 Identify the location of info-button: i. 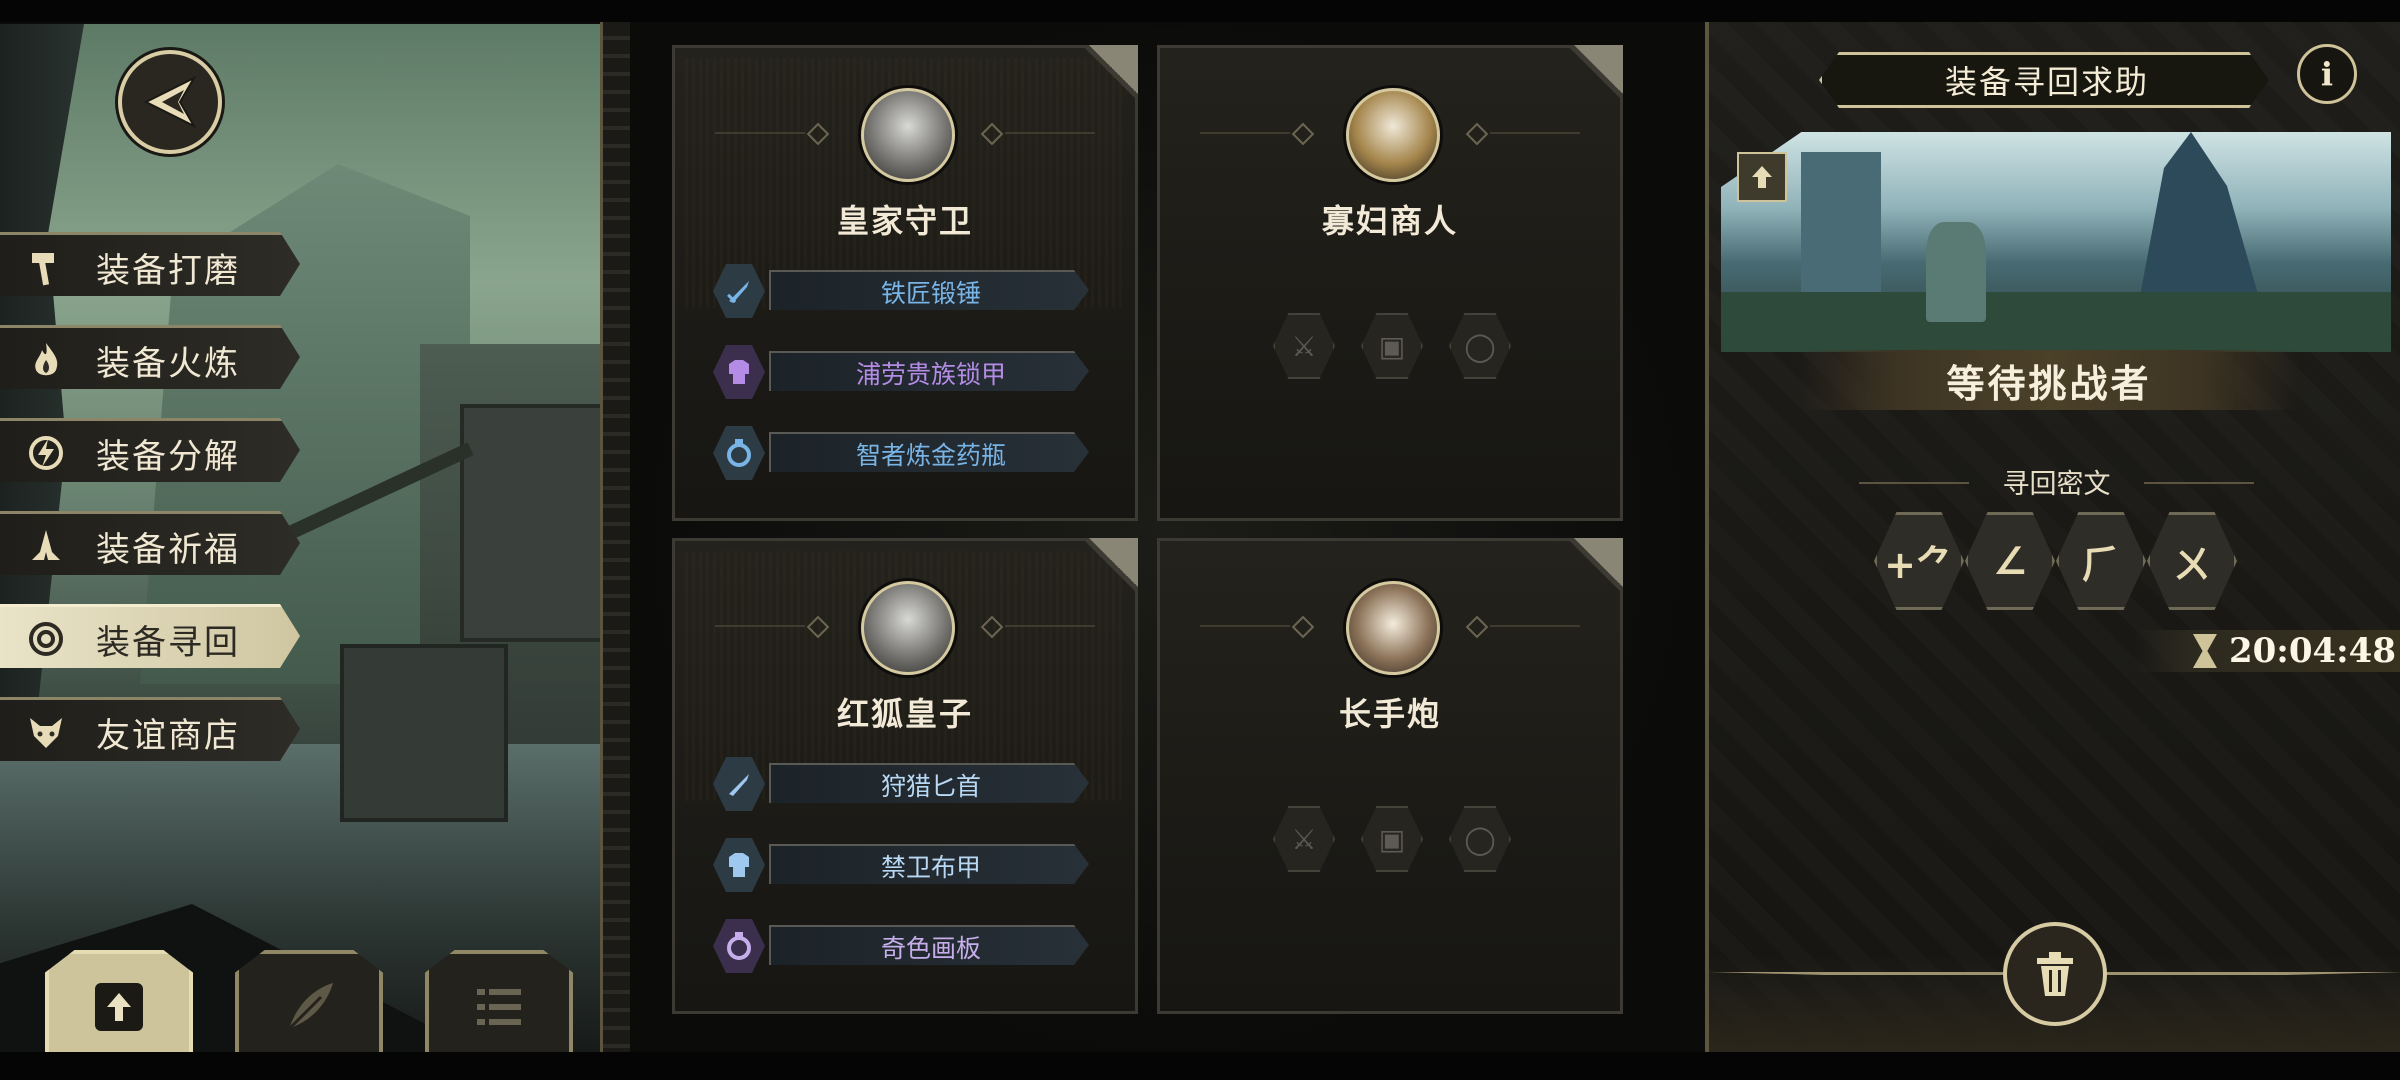
(2327, 74).